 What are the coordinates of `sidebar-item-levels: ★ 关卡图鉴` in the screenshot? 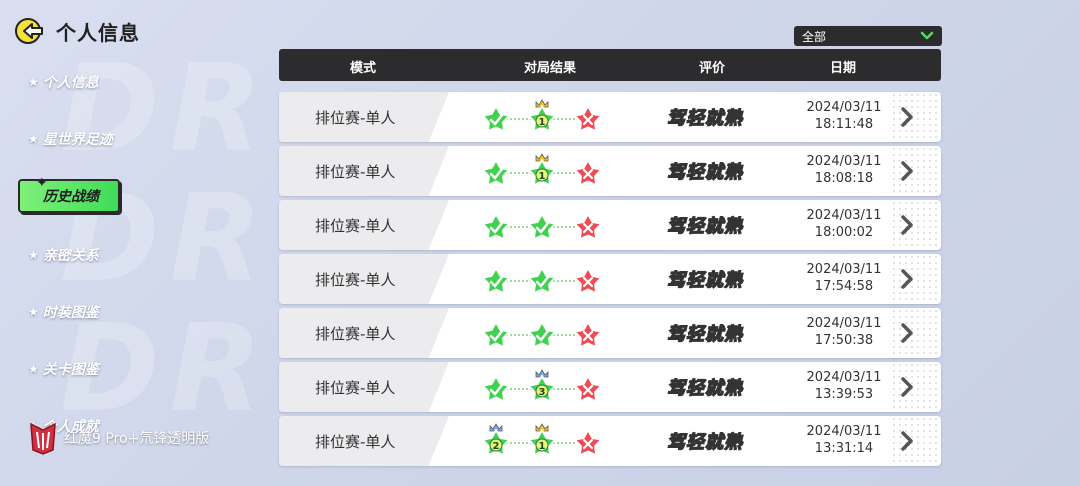 It's located at (63, 369).